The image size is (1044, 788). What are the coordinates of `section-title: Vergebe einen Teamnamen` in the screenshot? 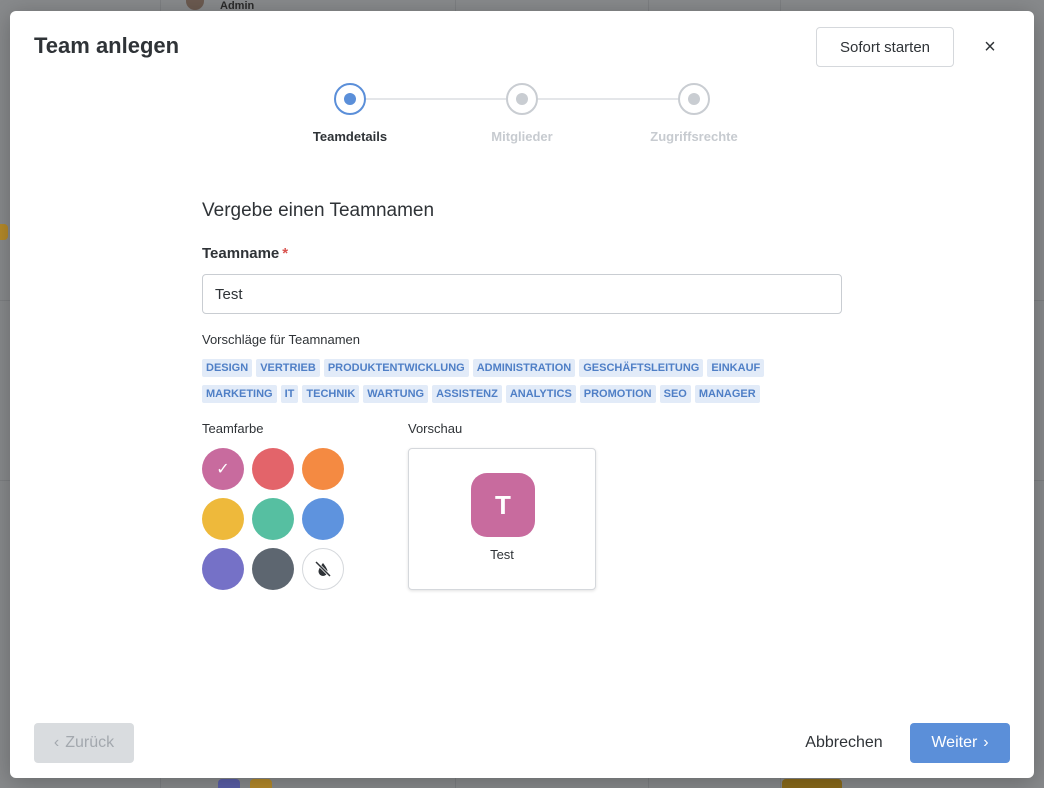 It's located at (318, 210).